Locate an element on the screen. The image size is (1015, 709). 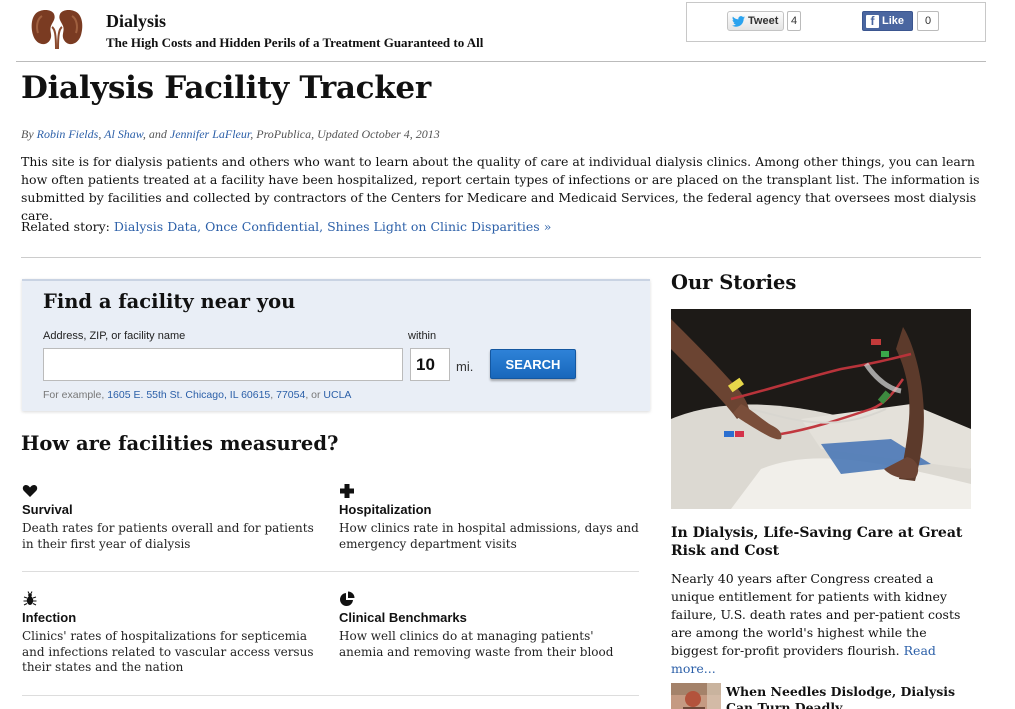
dialysis-patient-photo is located at coordinates (821, 409).